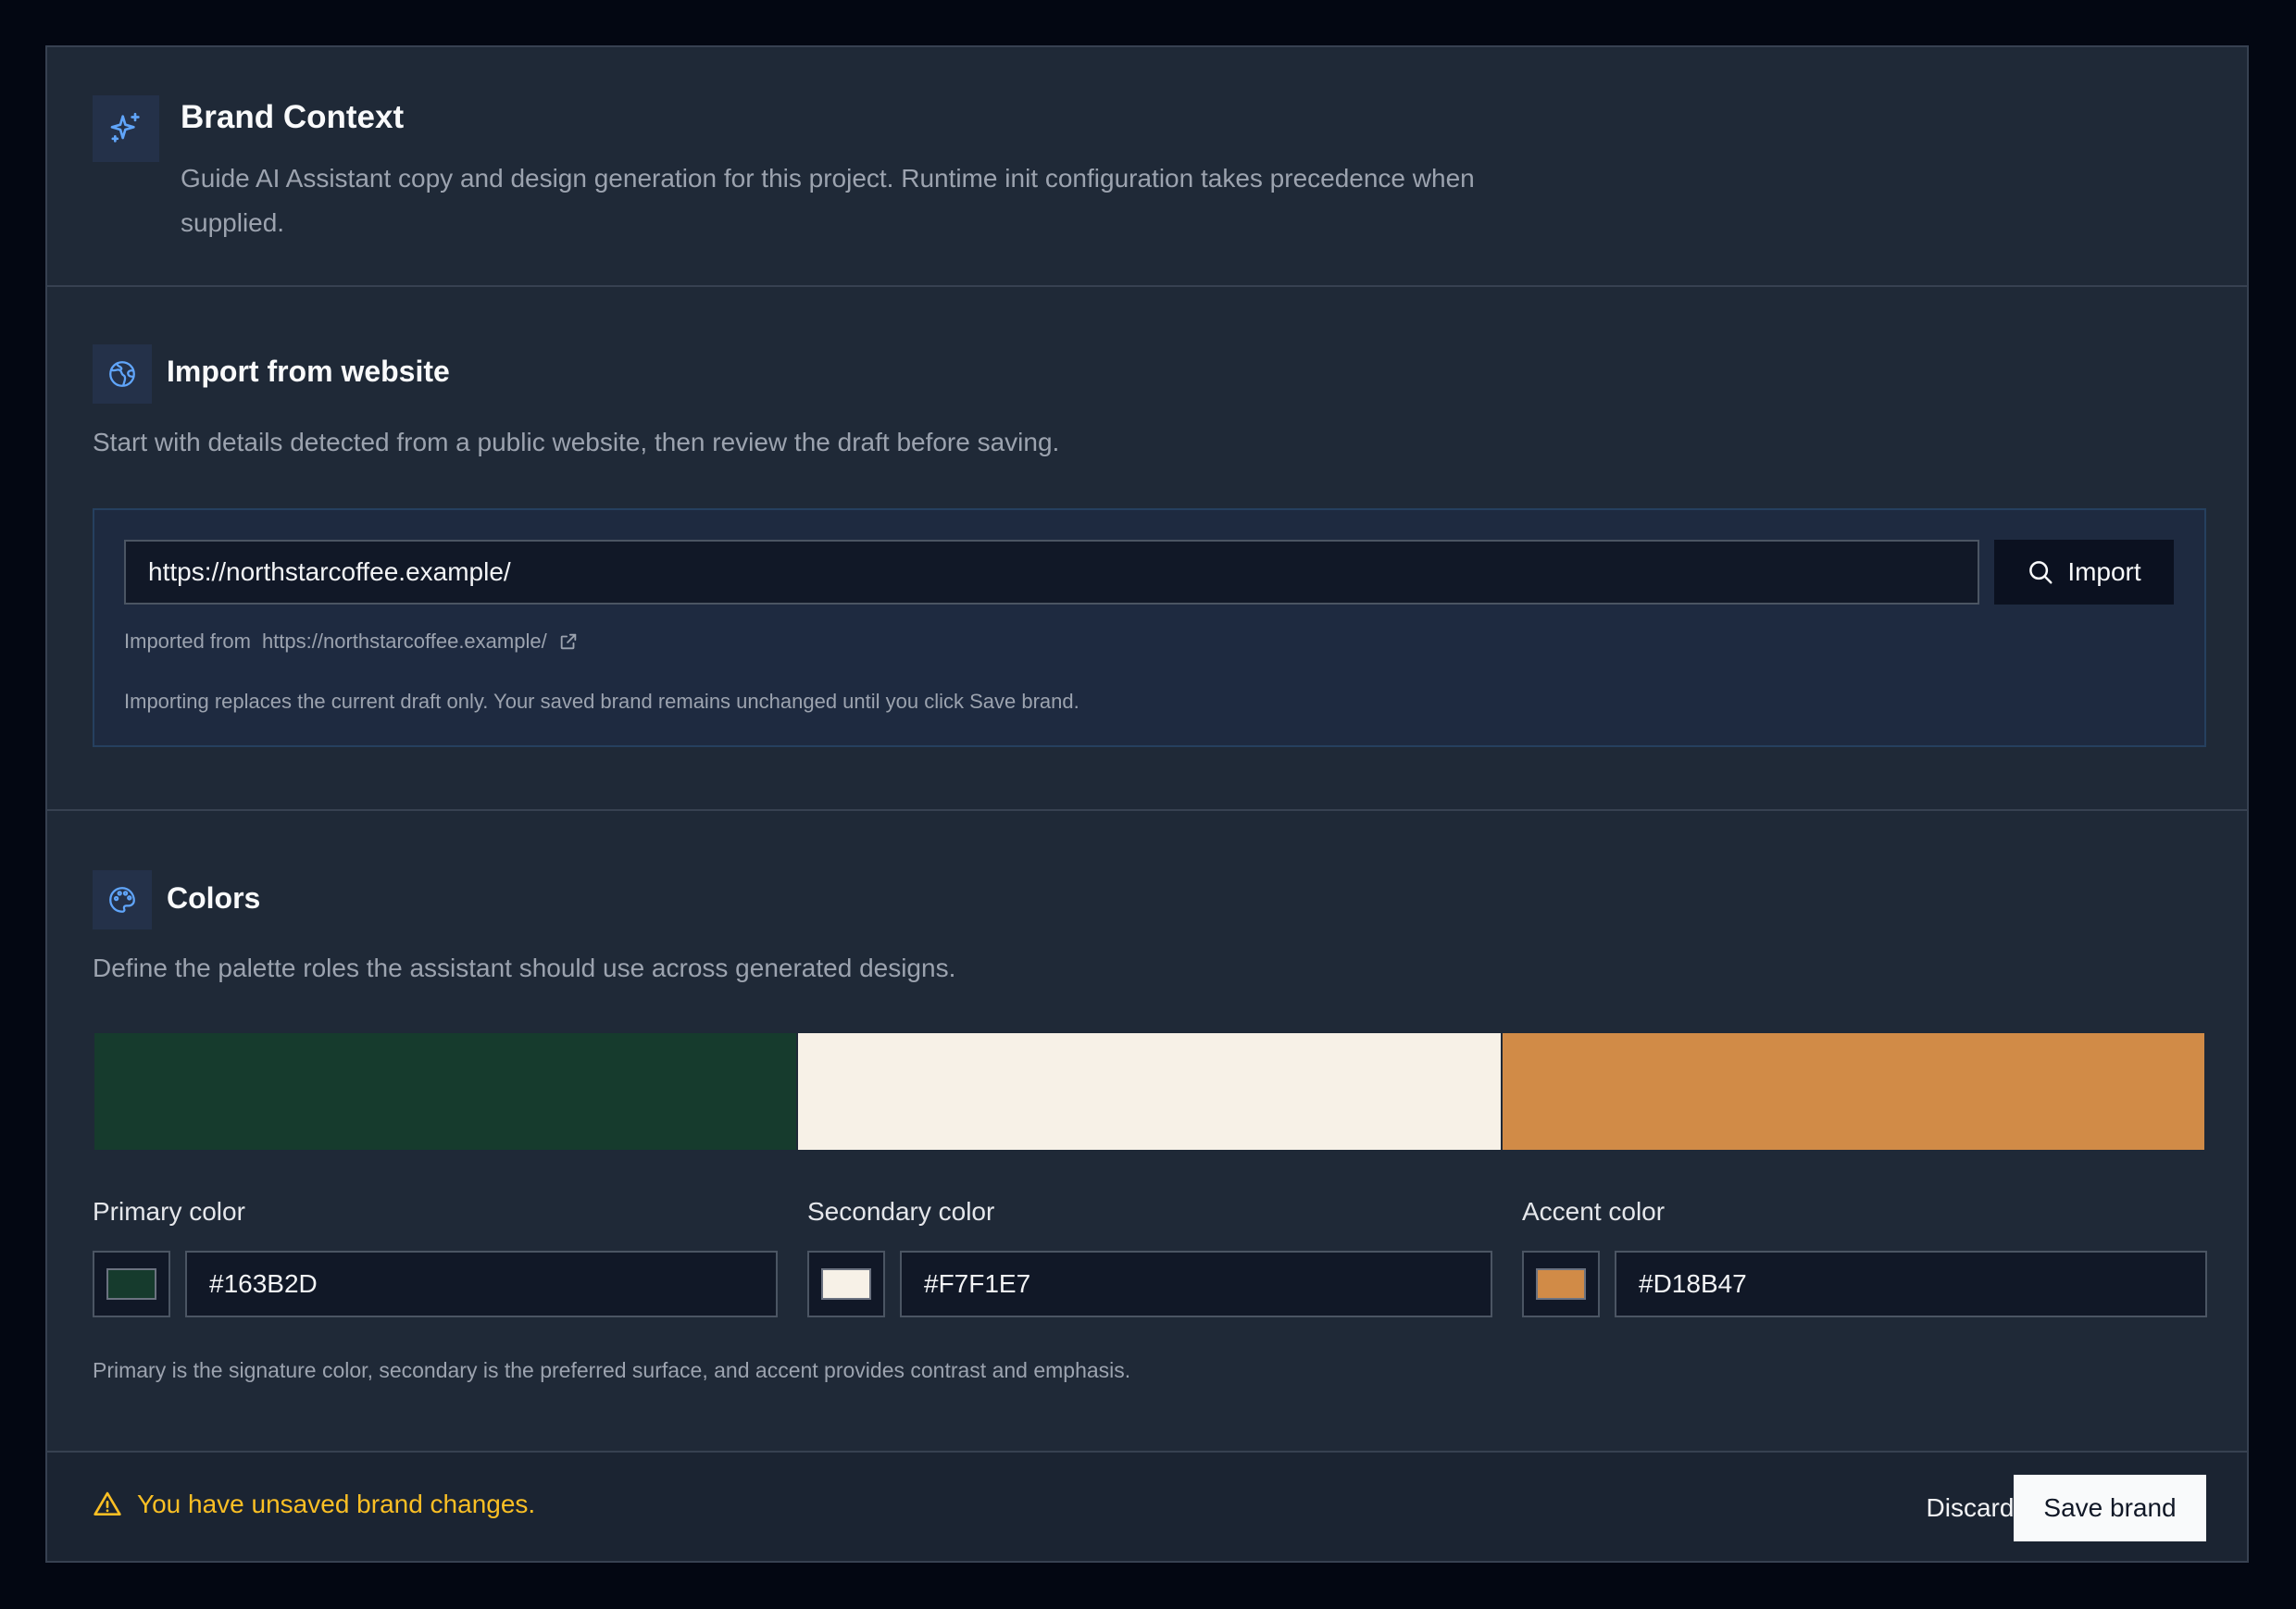  I want to click on import-button-label: Import, so click(2104, 571).